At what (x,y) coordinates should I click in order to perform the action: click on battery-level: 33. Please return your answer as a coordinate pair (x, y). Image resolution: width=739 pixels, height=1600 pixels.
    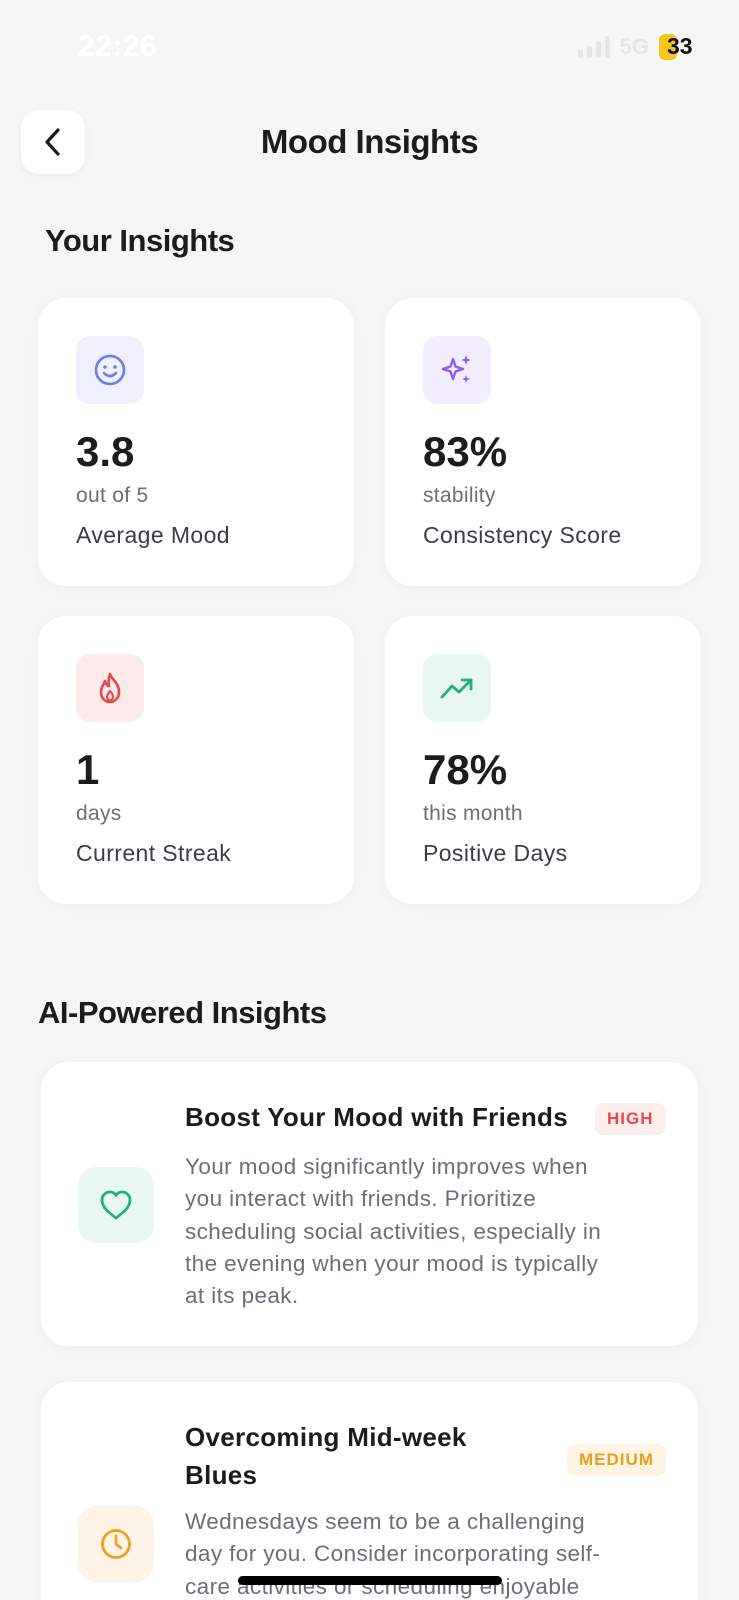
    Looking at the image, I should click on (680, 46).